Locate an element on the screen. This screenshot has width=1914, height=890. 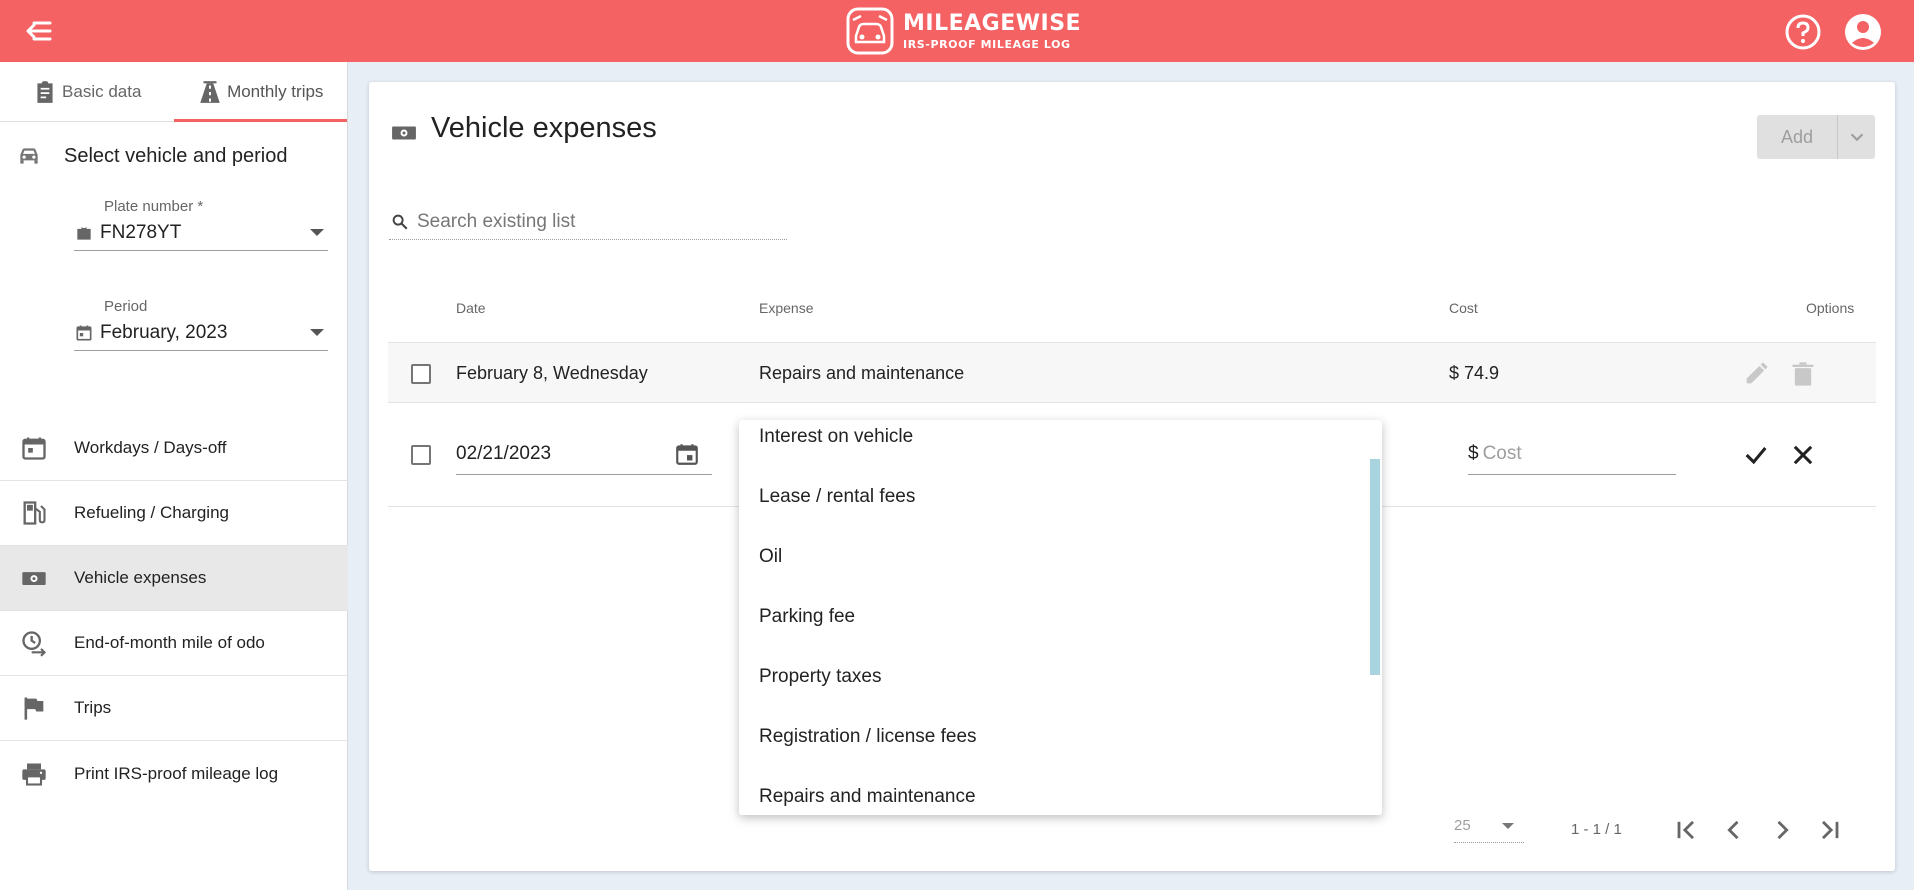
dropdown-option: Interest on vehicle is located at coordinates (836, 437).